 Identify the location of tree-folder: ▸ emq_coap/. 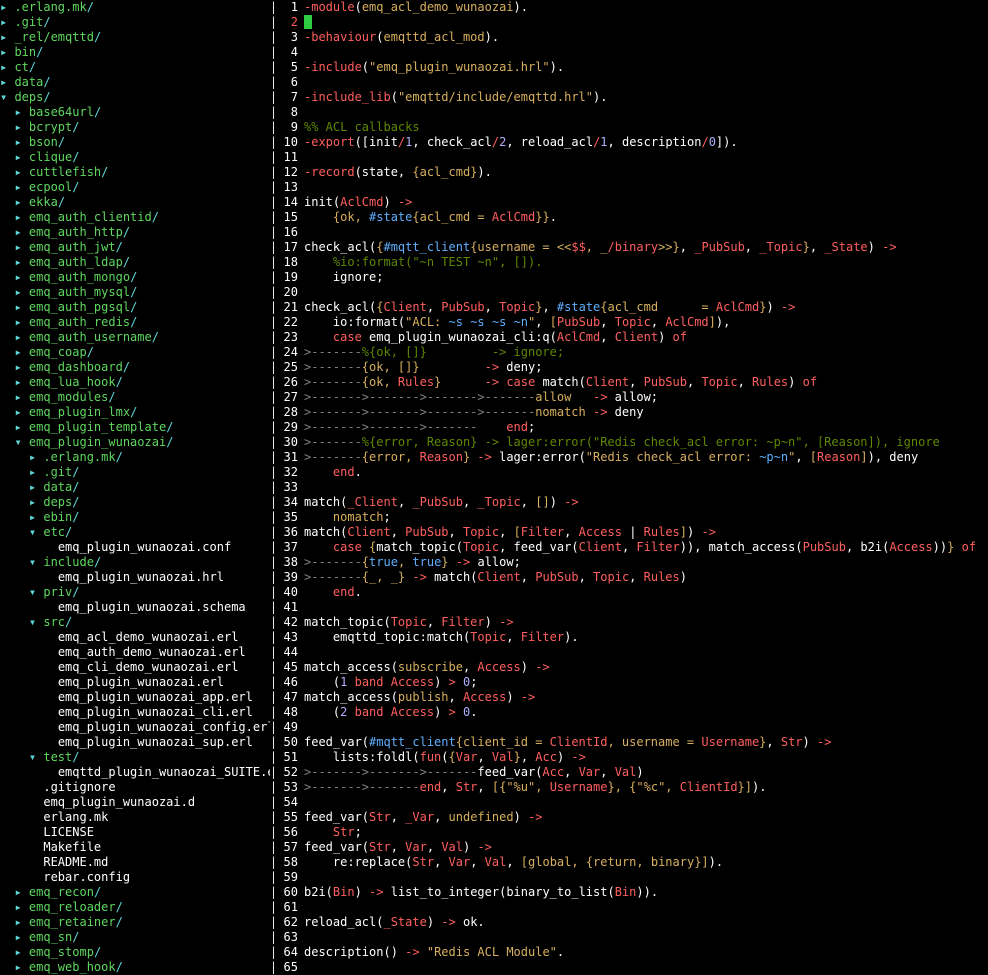
(135, 352).